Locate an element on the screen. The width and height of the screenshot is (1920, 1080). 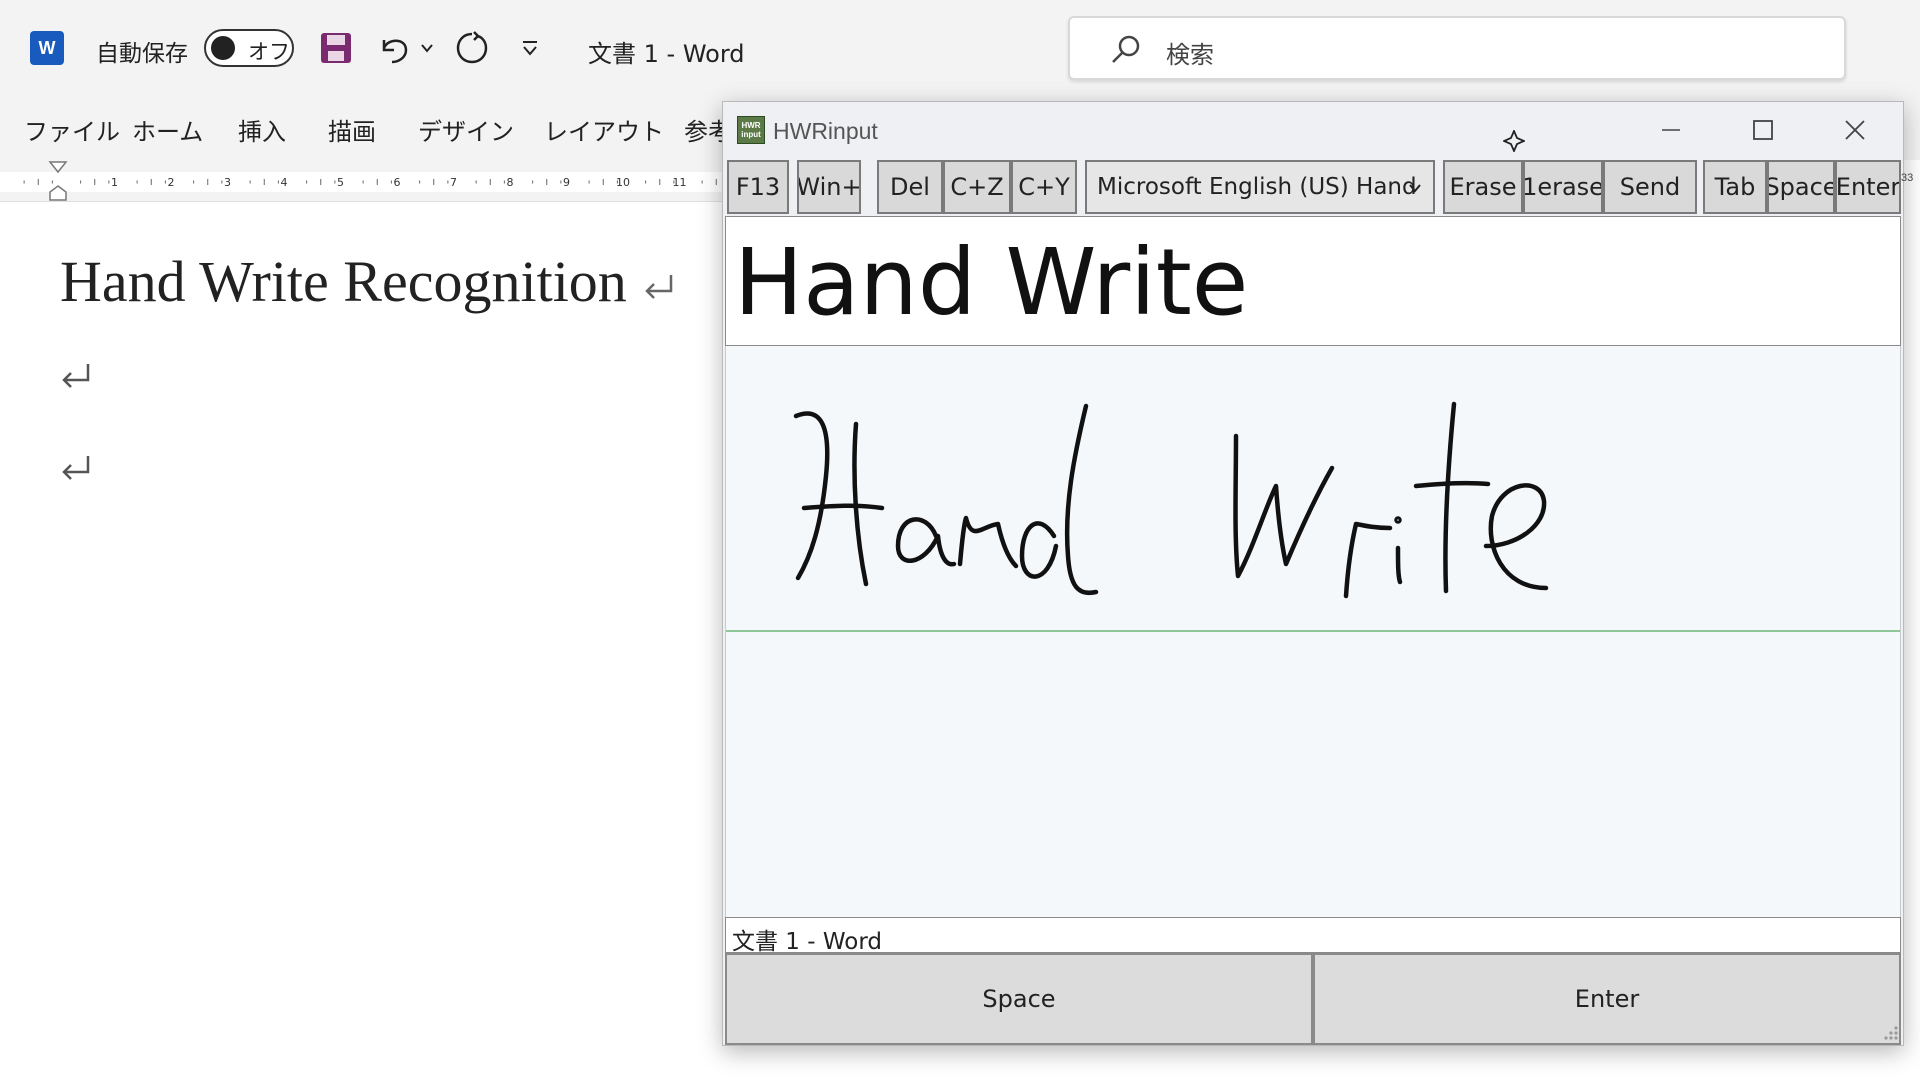
ruler-number: 2 is located at coordinates (171, 182).